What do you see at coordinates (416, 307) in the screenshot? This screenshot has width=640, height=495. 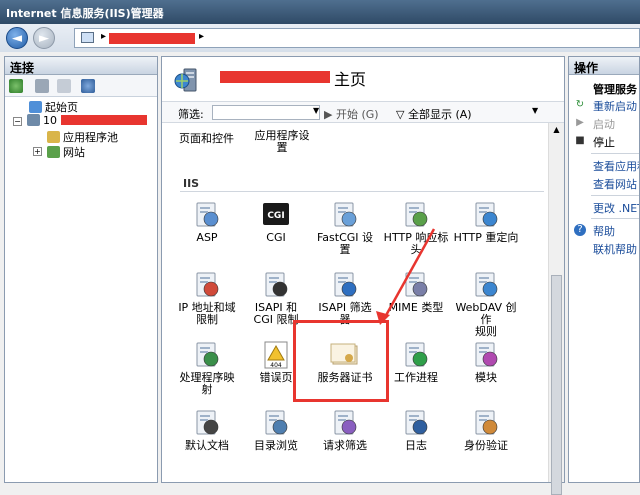 I see `feature-label: MIME 类型` at bounding box center [416, 307].